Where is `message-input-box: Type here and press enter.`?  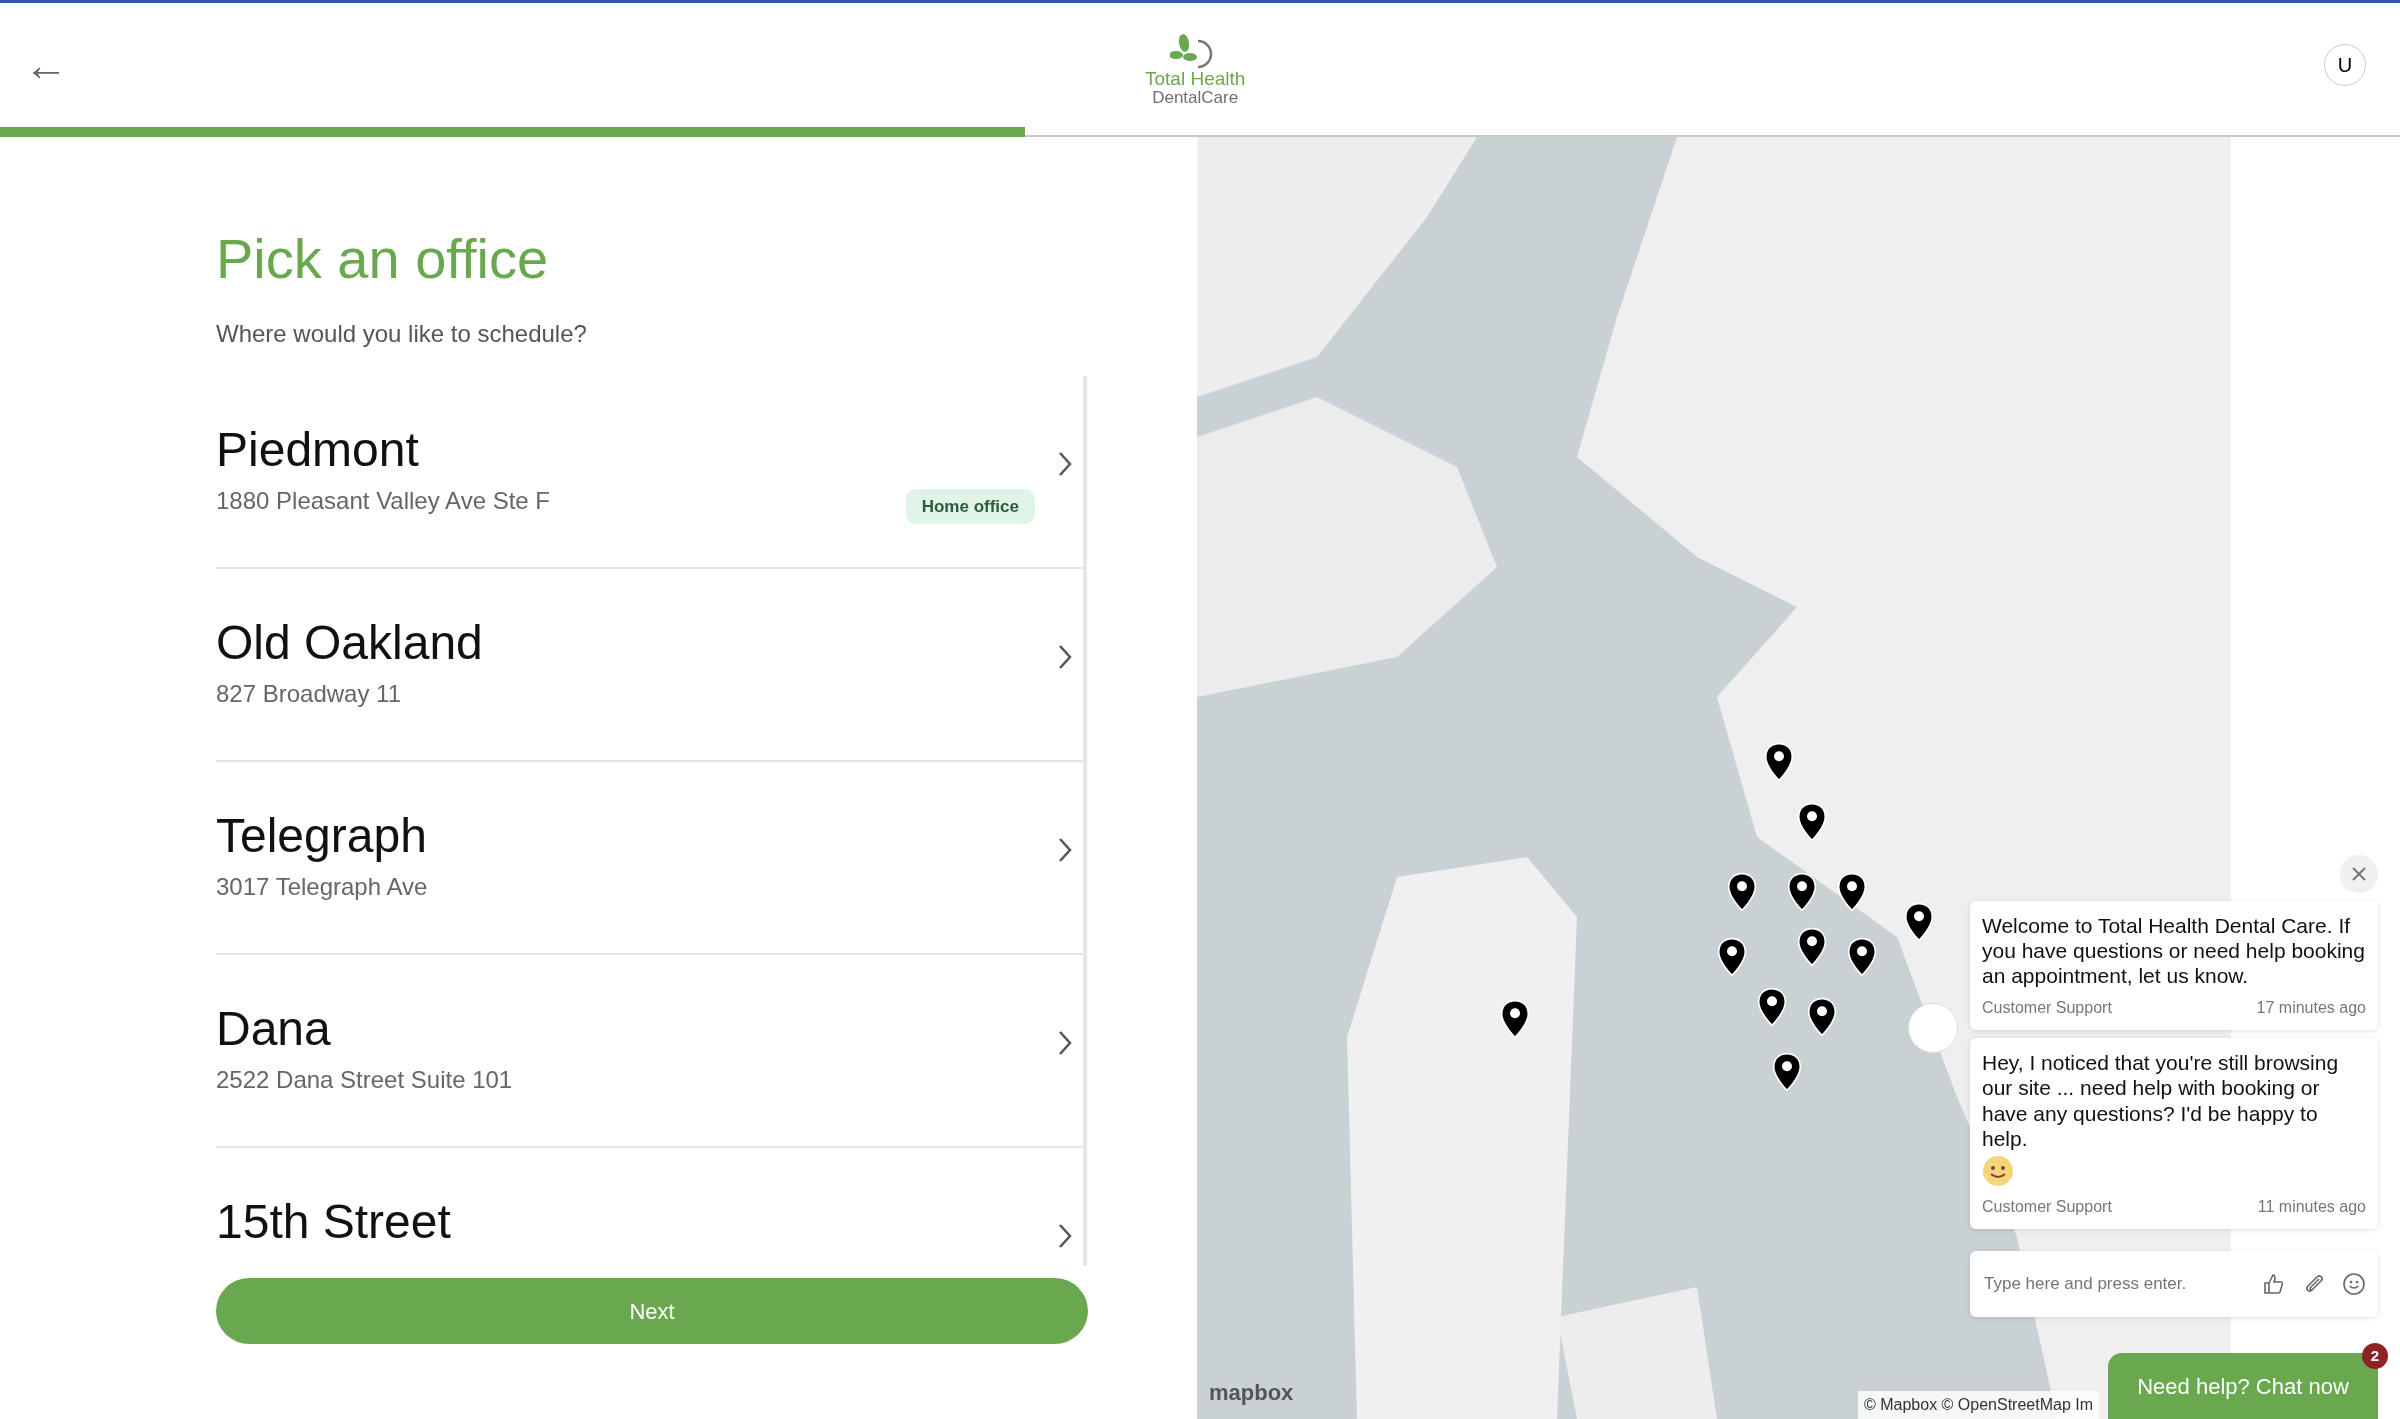 message-input-box: Type here and press enter. is located at coordinates (2174, 1284).